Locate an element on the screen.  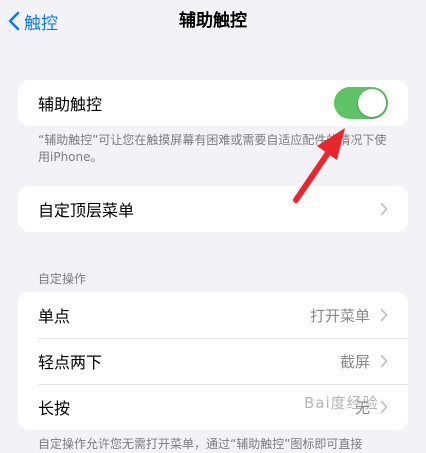
assistive-touch-card: 辅助触控 is located at coordinates (213, 103).